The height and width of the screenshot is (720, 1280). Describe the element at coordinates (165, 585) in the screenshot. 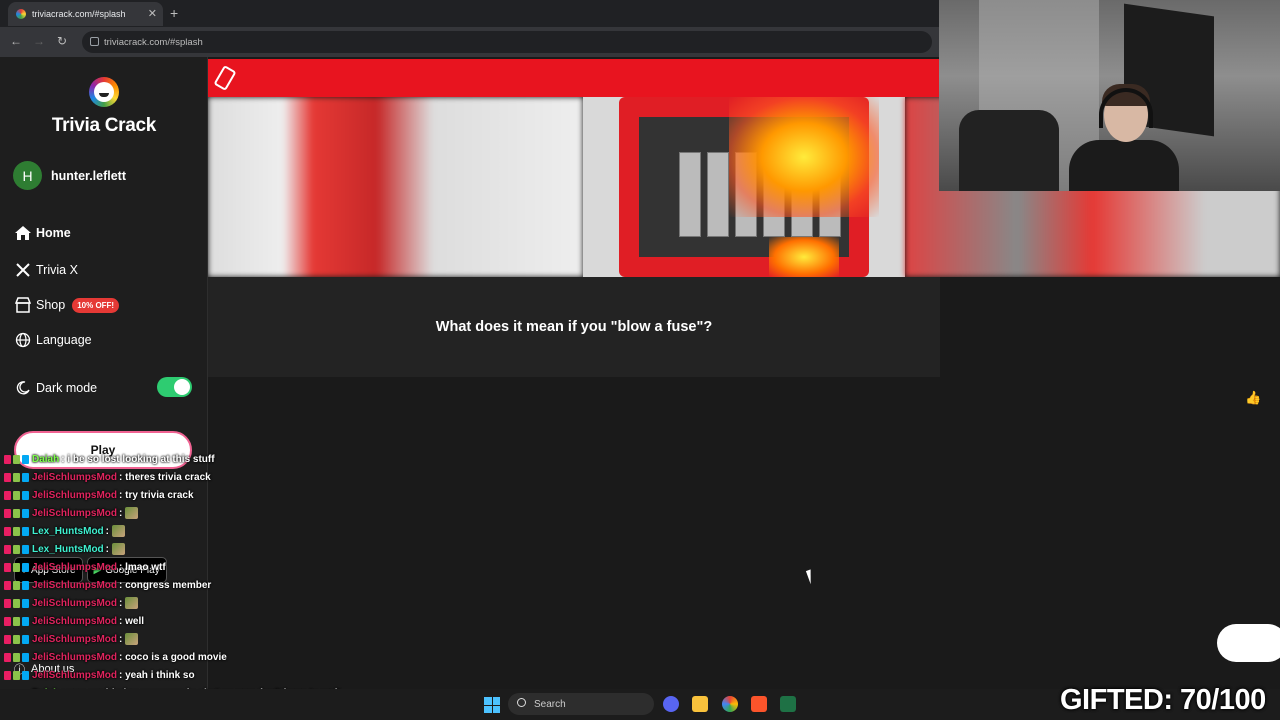

I see `chat-text: : congress member` at that location.